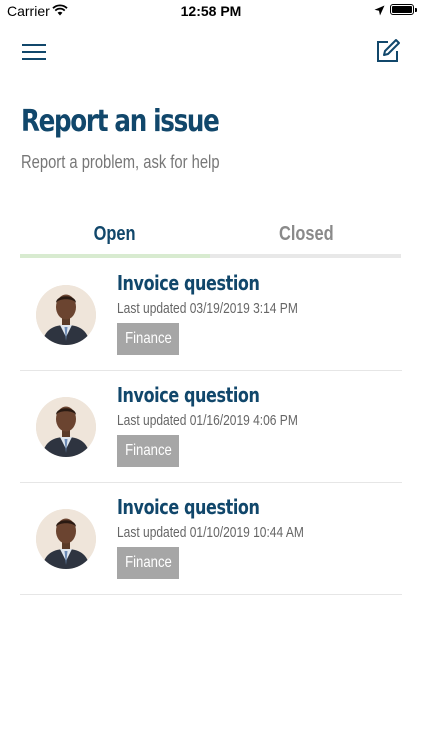 This screenshot has height=750, width=422. What do you see at coordinates (207, 420) in the screenshot?
I see `issue-updated-timestamp: Last updated 01/16/2019 4:06 PM` at bounding box center [207, 420].